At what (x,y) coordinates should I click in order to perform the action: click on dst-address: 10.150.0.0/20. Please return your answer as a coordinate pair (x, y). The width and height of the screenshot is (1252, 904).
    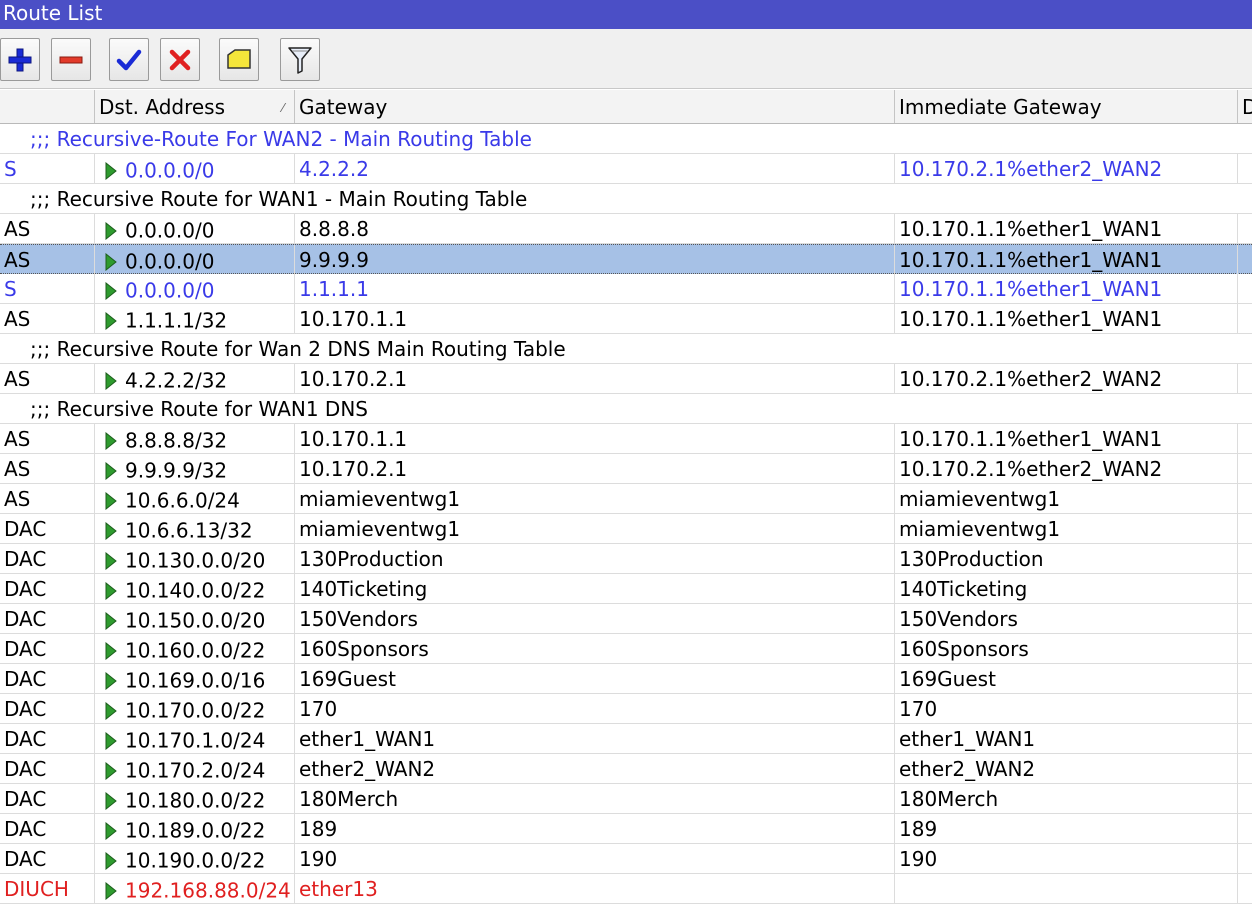
    Looking at the image, I should click on (195, 620).